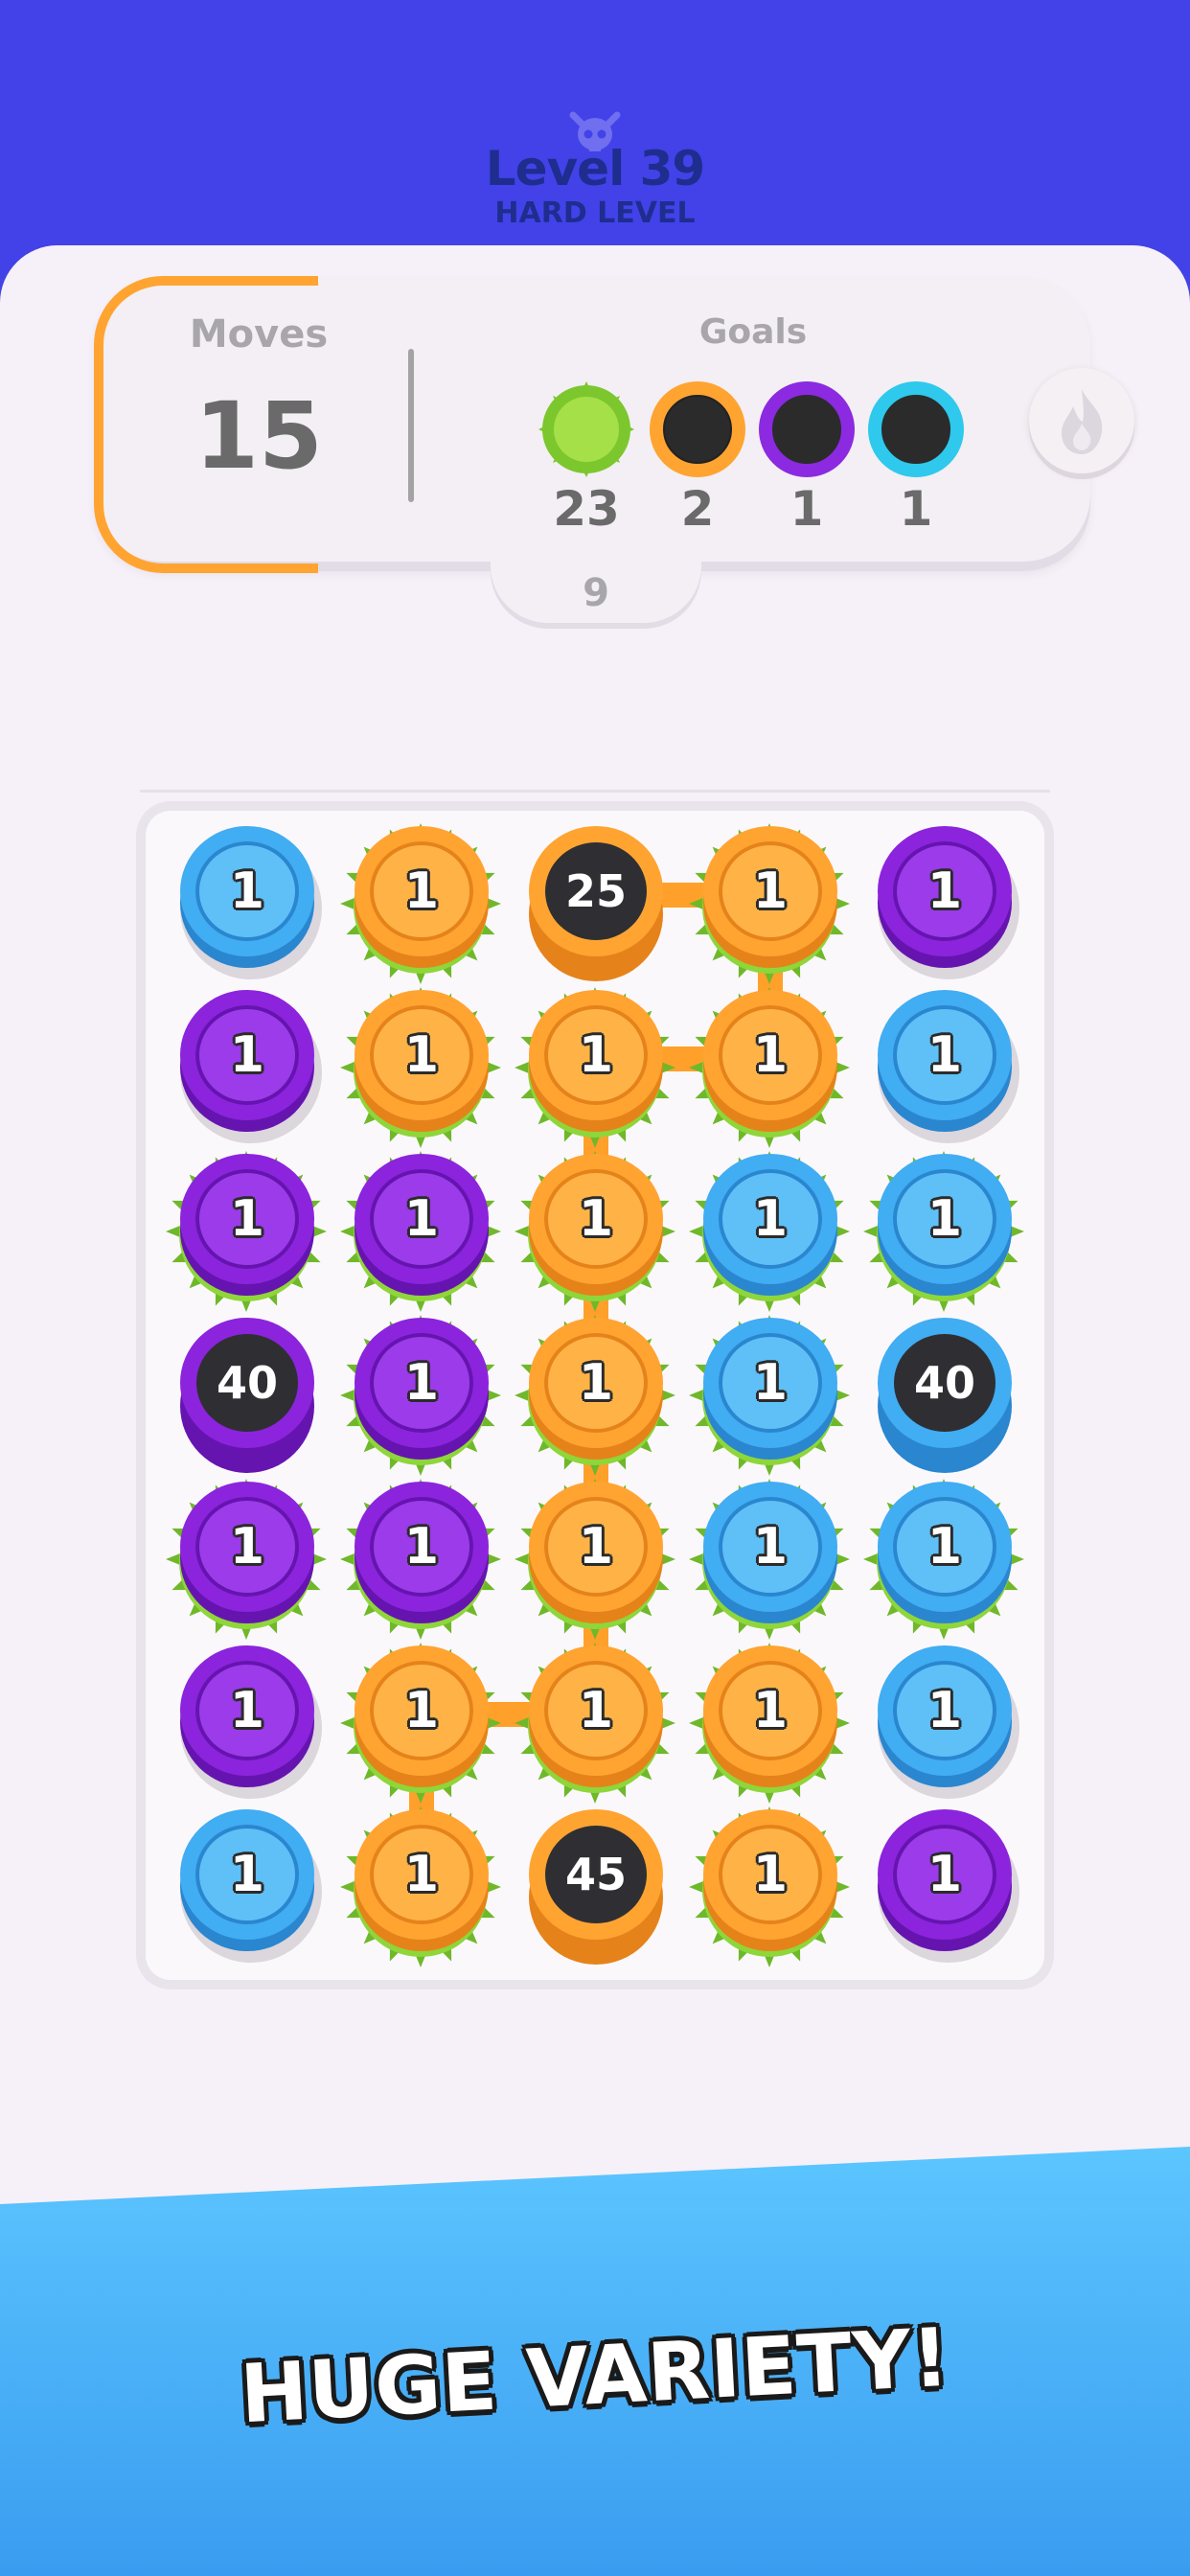  What do you see at coordinates (807, 509) in the screenshot?
I see `purple-hole-goal-count: 1` at bounding box center [807, 509].